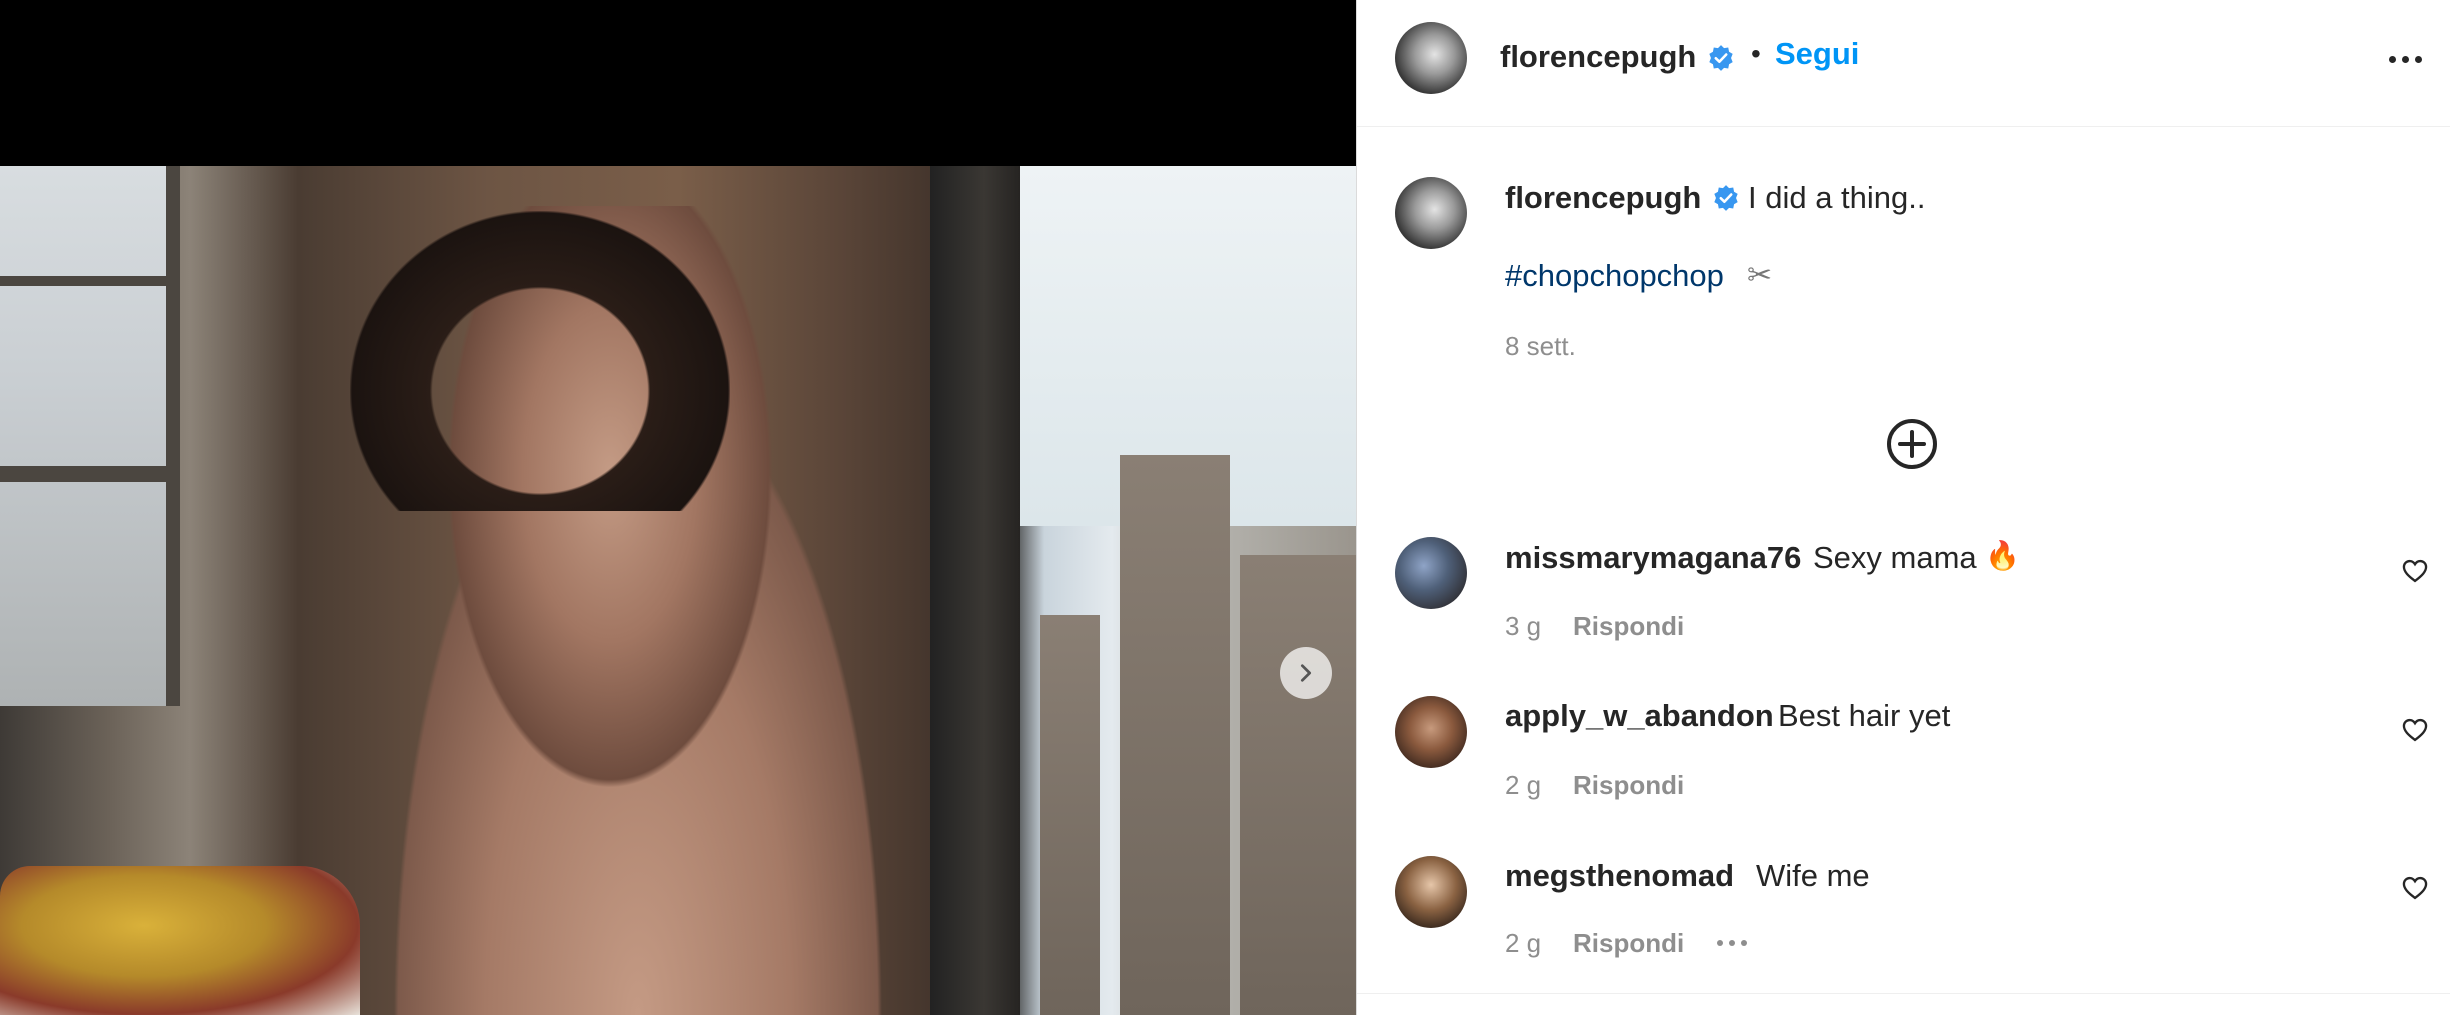 This screenshot has height=1015, width=2450. I want to click on chevron-right-icon, so click(1306, 673).